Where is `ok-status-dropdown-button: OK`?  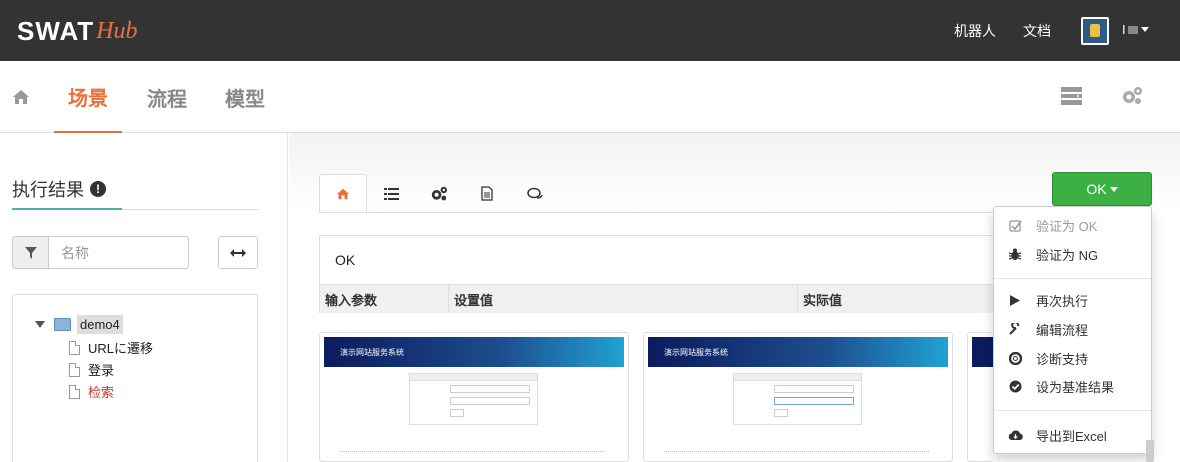
ok-status-dropdown-button: OK is located at coordinates (1102, 189).